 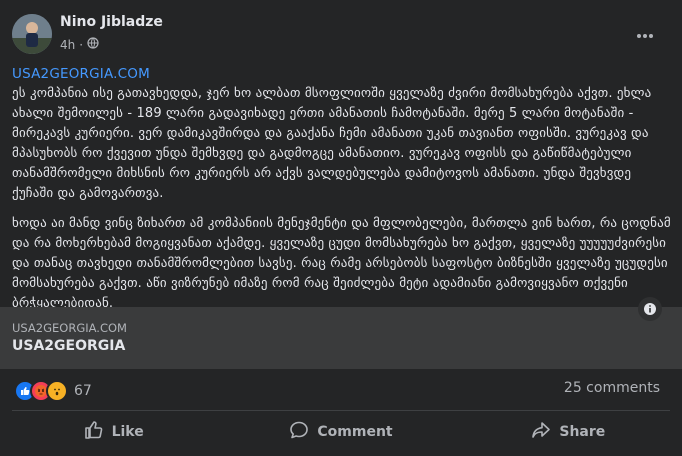 I want to click on comment-button: Comment, so click(x=340, y=432).